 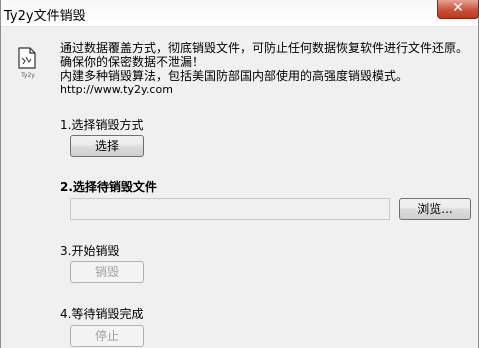 What do you see at coordinates (230, 209) in the screenshot?
I see `file-path-field` at bounding box center [230, 209].